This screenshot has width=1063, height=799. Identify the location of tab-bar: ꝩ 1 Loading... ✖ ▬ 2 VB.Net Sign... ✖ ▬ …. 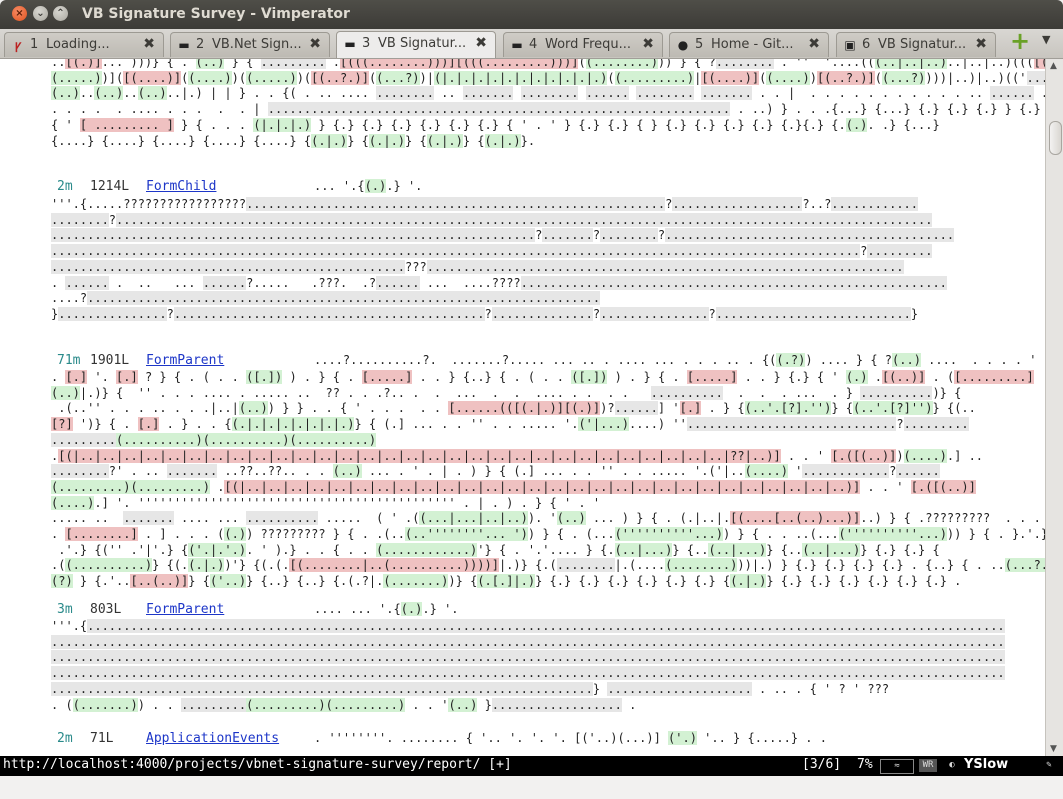
(531, 44).